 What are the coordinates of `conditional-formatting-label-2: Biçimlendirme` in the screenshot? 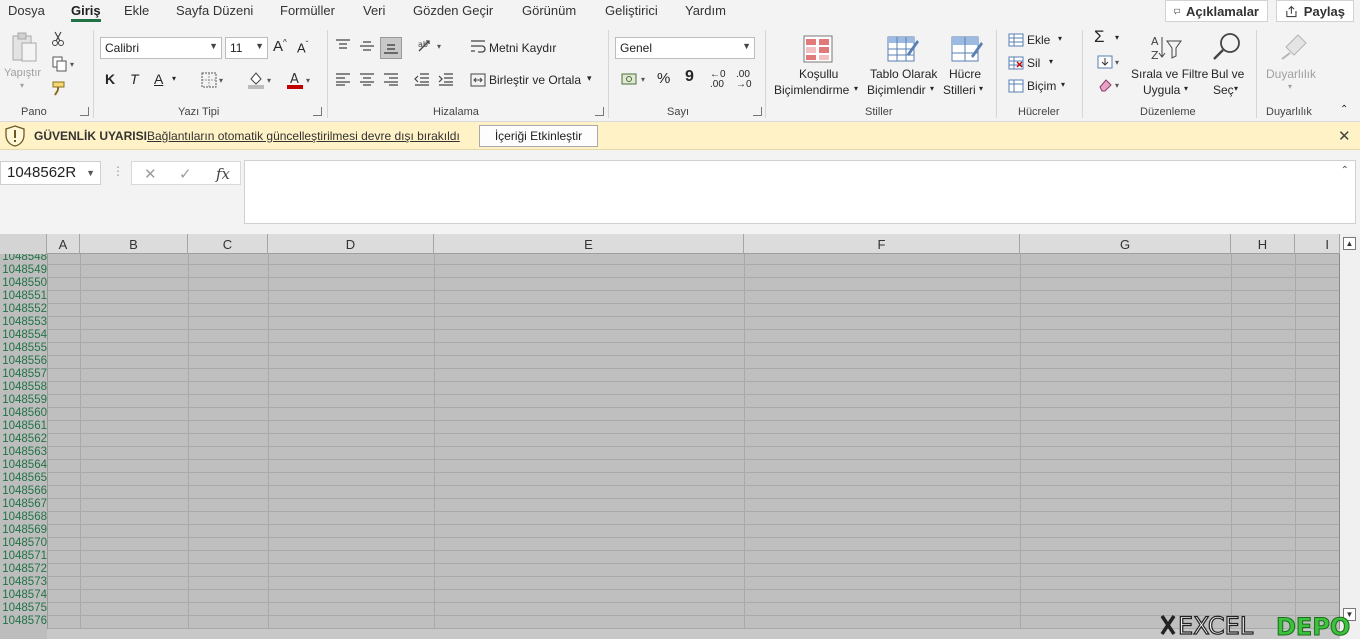 It's located at (811, 90).